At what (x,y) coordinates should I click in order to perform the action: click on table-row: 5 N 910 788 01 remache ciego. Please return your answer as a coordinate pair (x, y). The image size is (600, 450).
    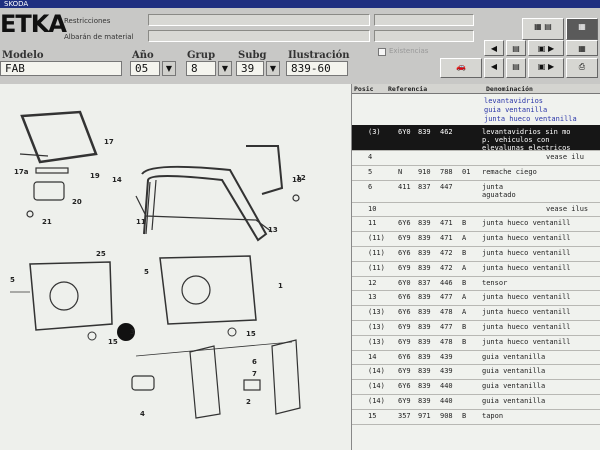
    Looking at the image, I should click on (476, 172).